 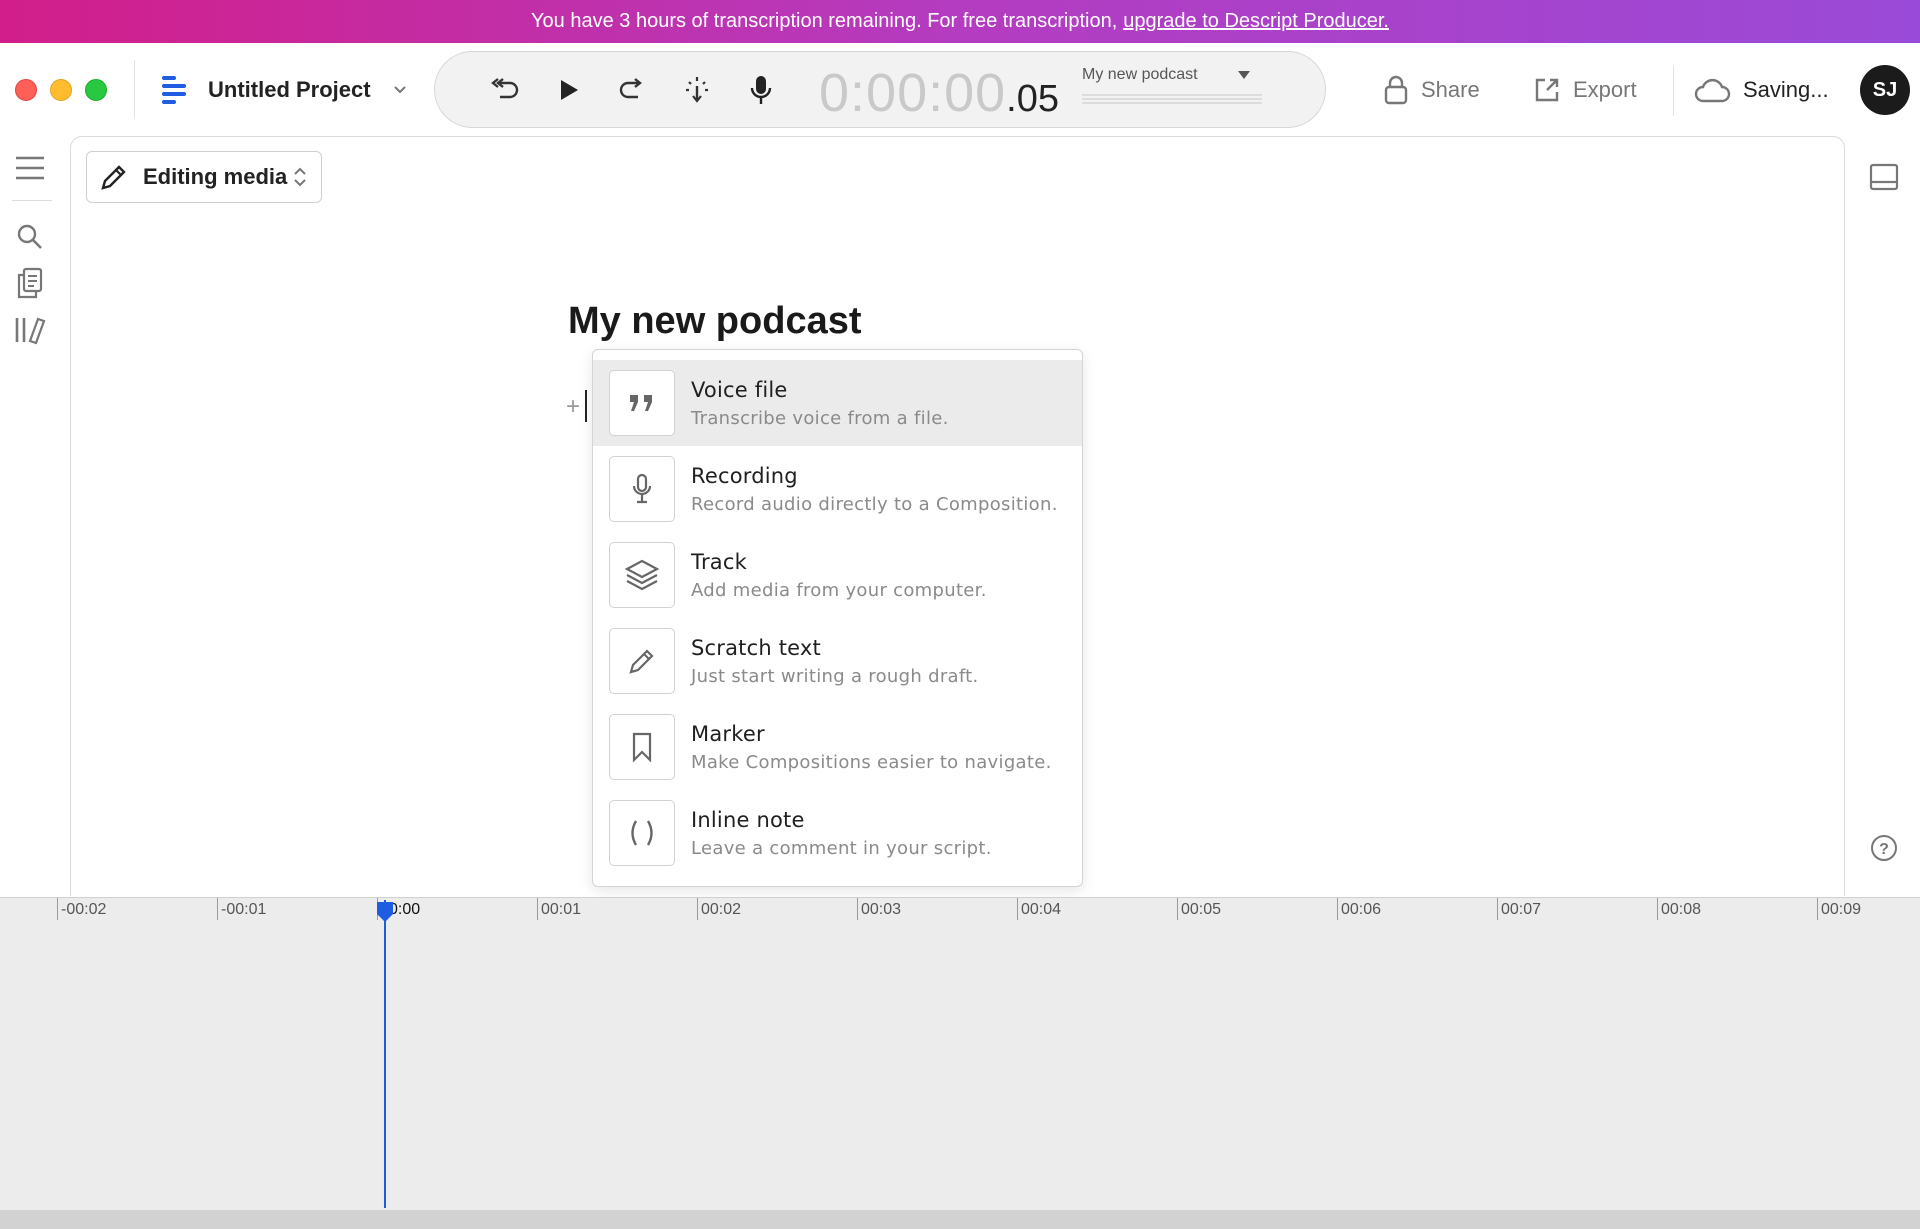 I want to click on transport-bar: 0:00:00 .05 My new podcast, so click(x=880, y=89).